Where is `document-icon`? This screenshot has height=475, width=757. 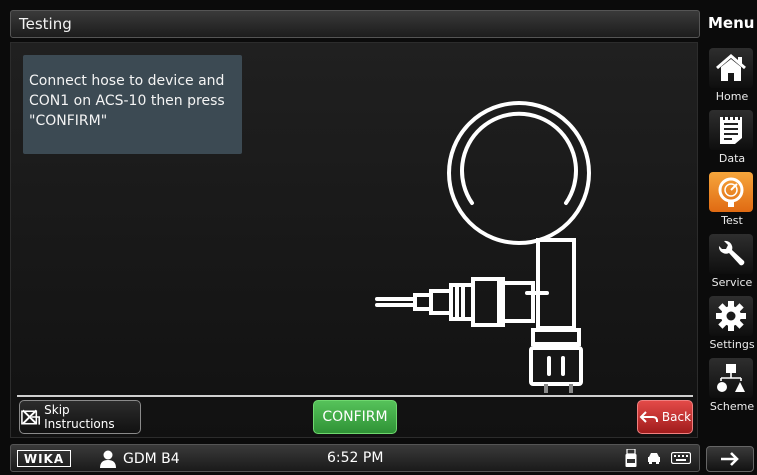 document-icon is located at coordinates (731, 129).